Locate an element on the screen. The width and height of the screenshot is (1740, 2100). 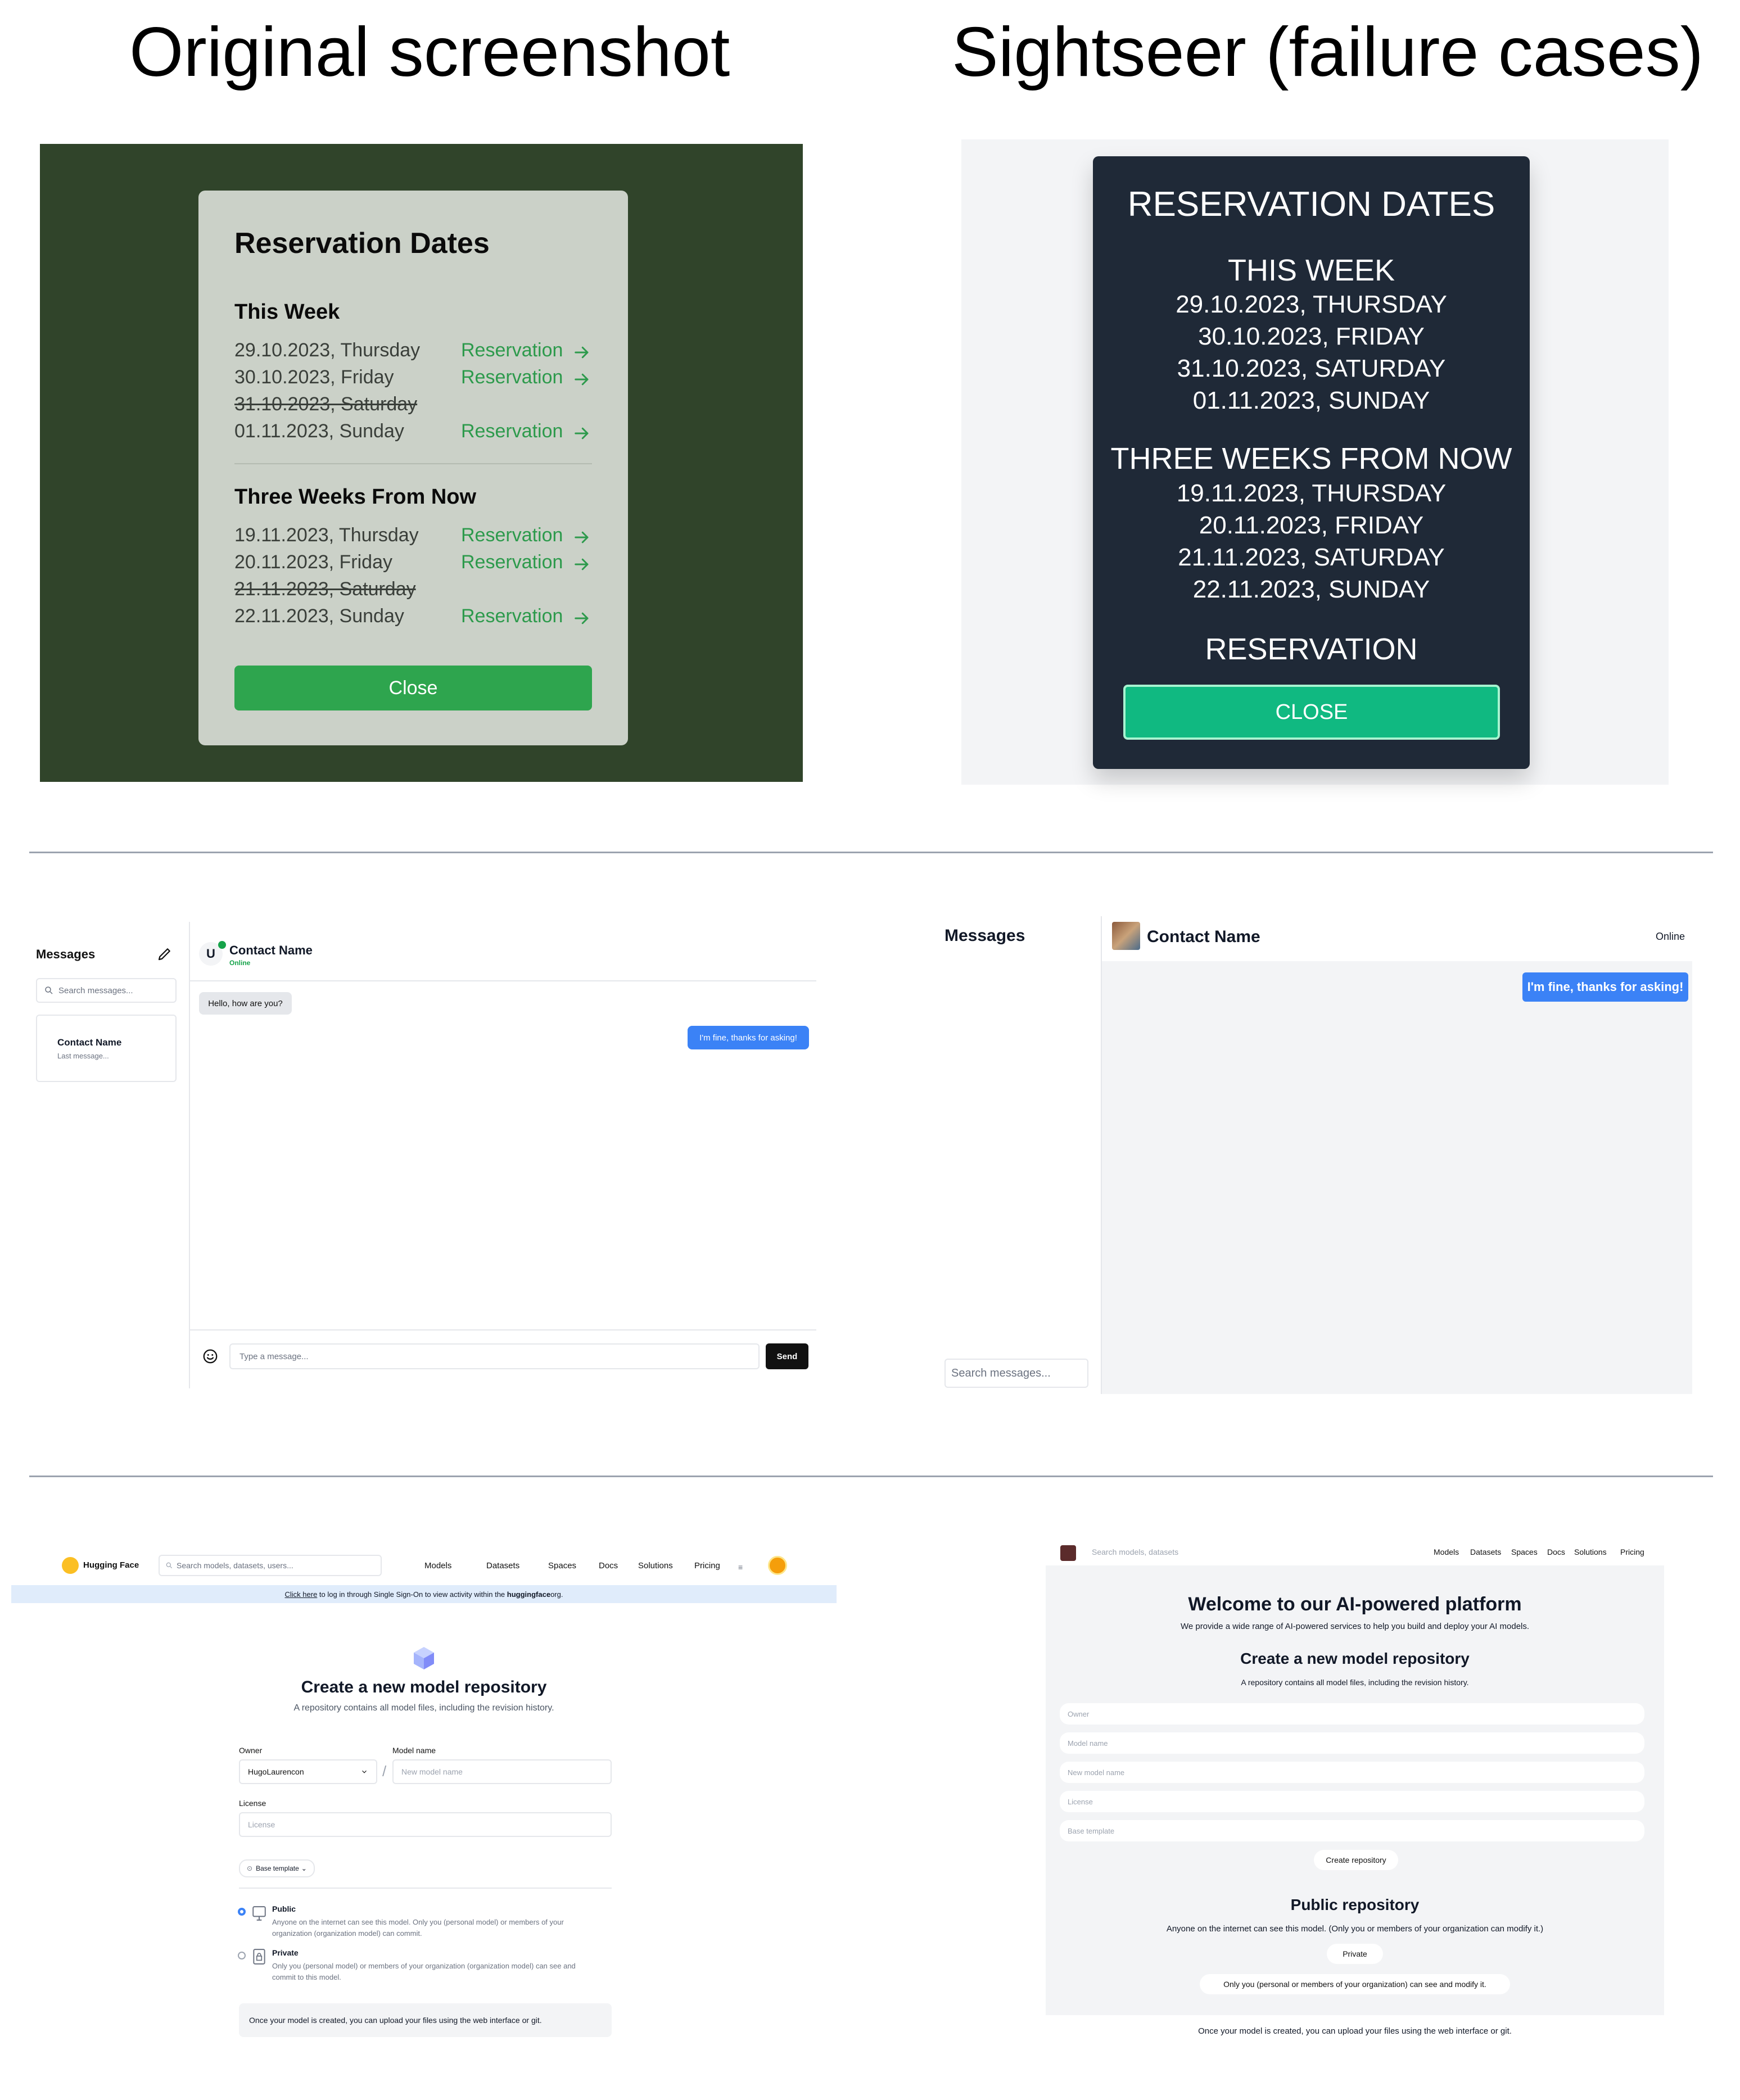
new-model-name-field: New model name is located at coordinates (1352, 1772).